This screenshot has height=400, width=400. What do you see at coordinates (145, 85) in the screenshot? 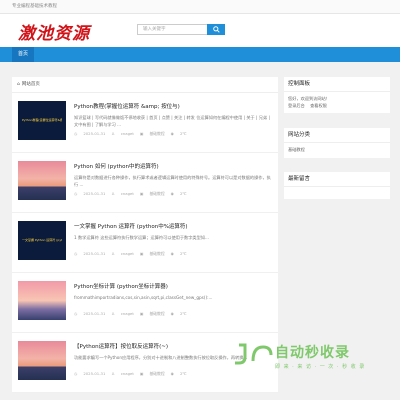
I see `breadcrumb: ⌂ 网站首页` at bounding box center [145, 85].